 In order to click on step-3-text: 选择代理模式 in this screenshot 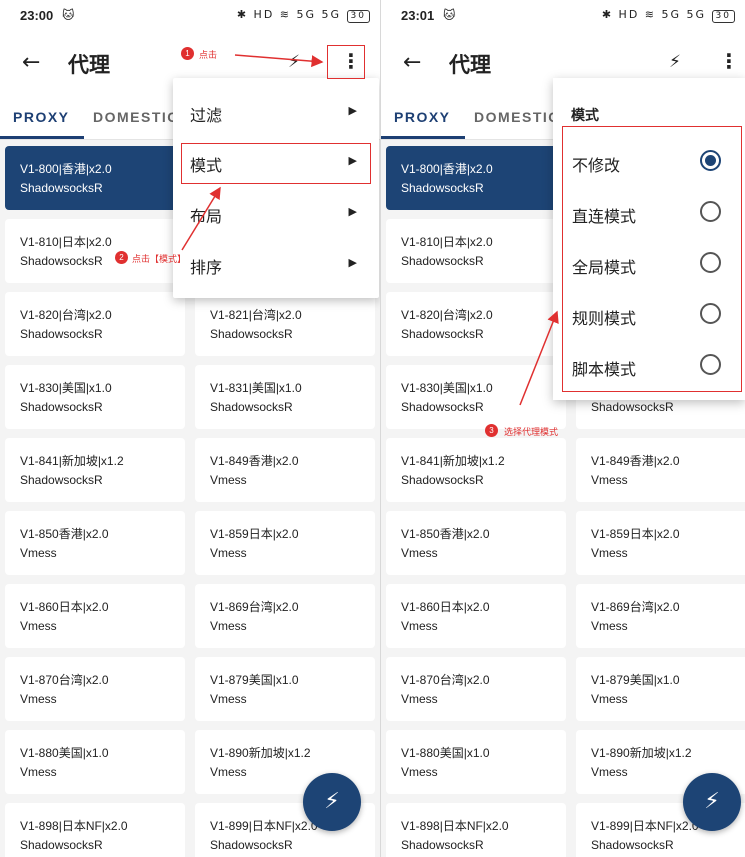, I will do `click(531, 433)`.